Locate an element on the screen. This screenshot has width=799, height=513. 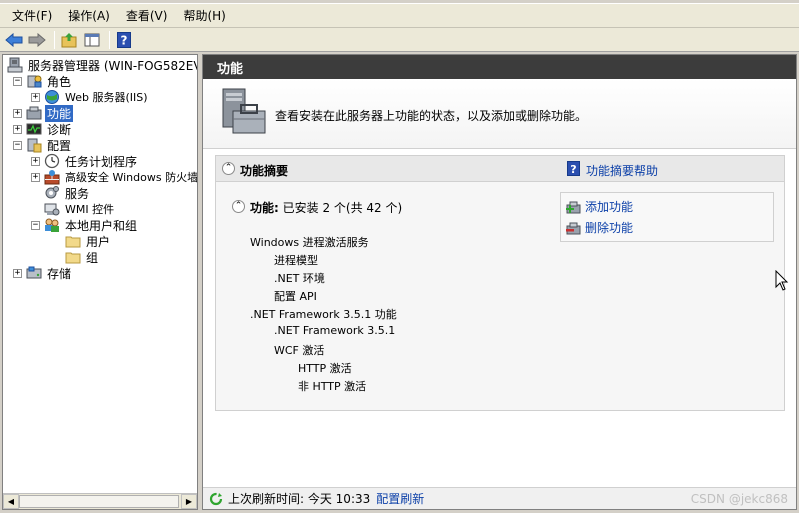
tree-label: Web 服务器(IIS) is located at coordinates (106, 97).